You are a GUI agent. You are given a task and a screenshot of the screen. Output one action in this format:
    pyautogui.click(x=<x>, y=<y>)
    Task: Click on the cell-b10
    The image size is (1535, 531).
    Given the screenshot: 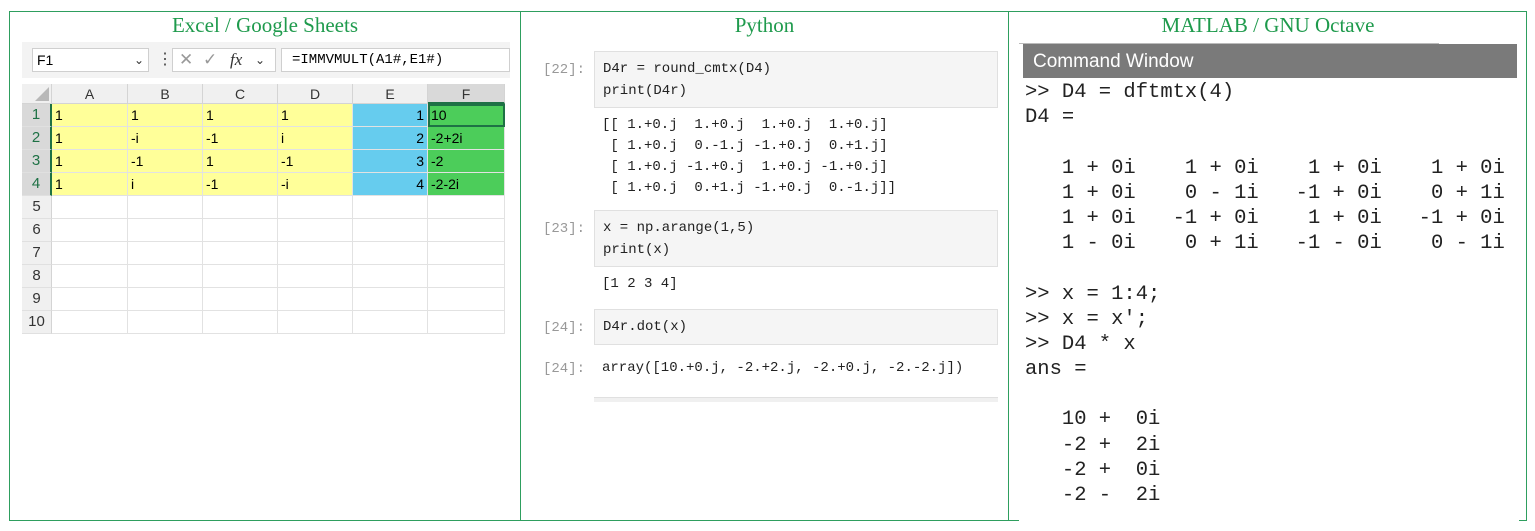 What is the action you would take?
    pyautogui.click(x=165, y=322)
    